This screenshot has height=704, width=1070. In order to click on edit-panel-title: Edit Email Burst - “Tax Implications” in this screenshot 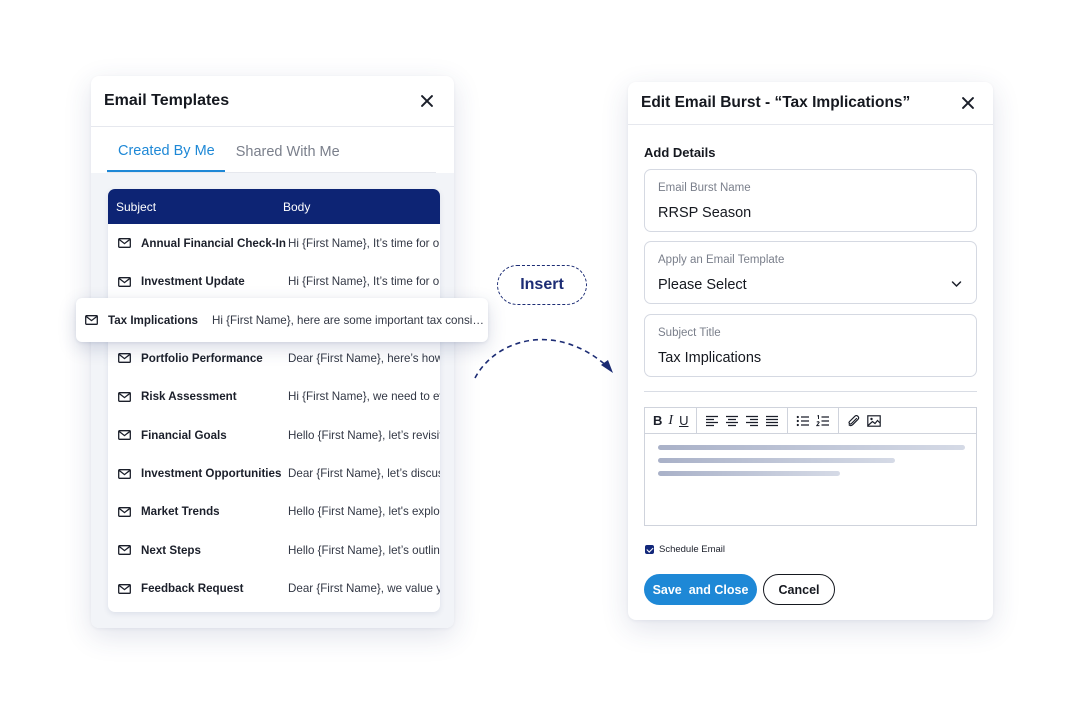, I will do `click(776, 102)`.